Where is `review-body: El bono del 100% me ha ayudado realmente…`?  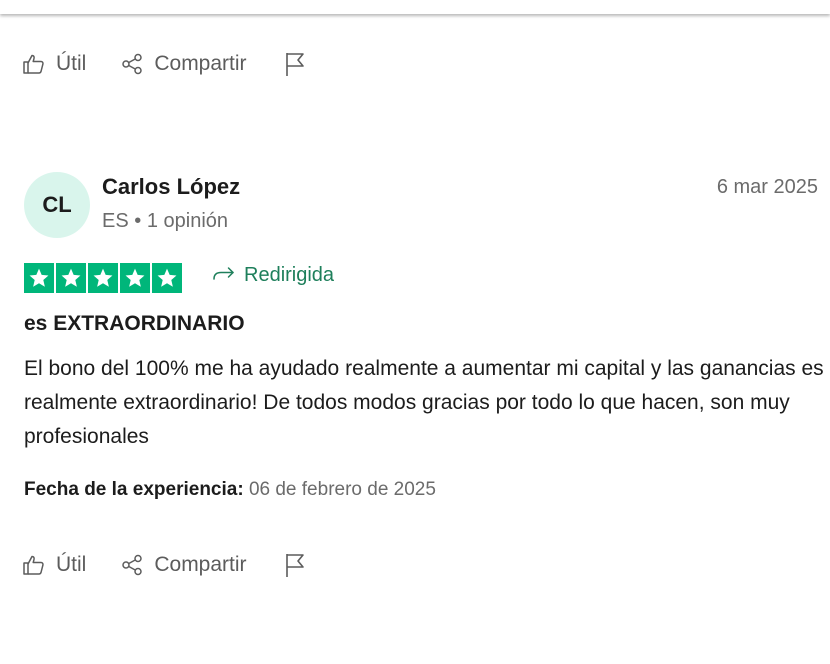
review-body: El bono del 100% me ha ayudado realmente… is located at coordinates (424, 402).